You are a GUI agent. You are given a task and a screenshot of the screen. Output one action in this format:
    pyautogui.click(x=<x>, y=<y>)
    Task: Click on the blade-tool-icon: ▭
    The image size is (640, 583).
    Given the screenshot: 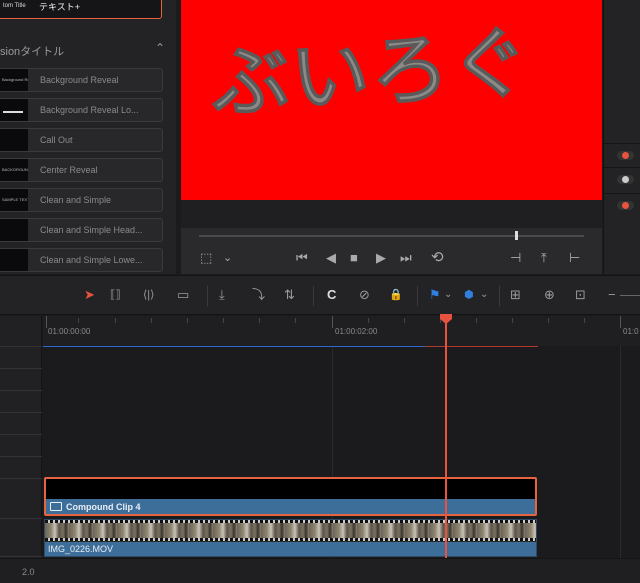 What is the action you would take?
    pyautogui.click(x=183, y=295)
    